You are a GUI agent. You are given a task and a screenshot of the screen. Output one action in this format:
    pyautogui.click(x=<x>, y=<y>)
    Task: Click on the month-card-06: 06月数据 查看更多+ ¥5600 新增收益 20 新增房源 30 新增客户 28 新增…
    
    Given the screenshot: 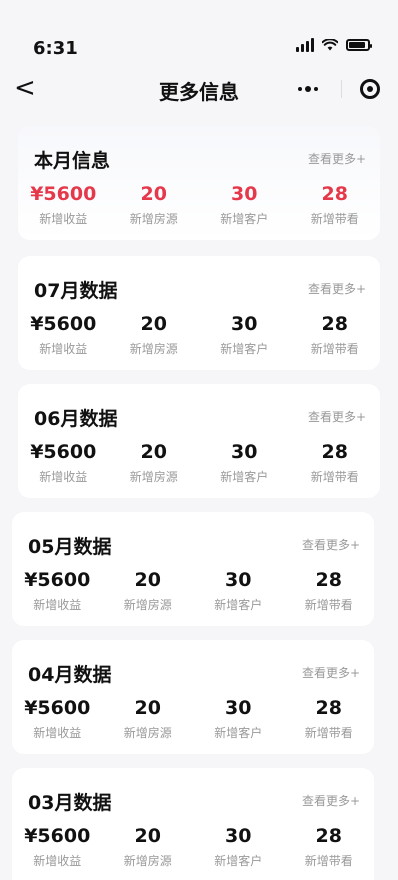 What is the action you would take?
    pyautogui.click(x=199, y=441)
    